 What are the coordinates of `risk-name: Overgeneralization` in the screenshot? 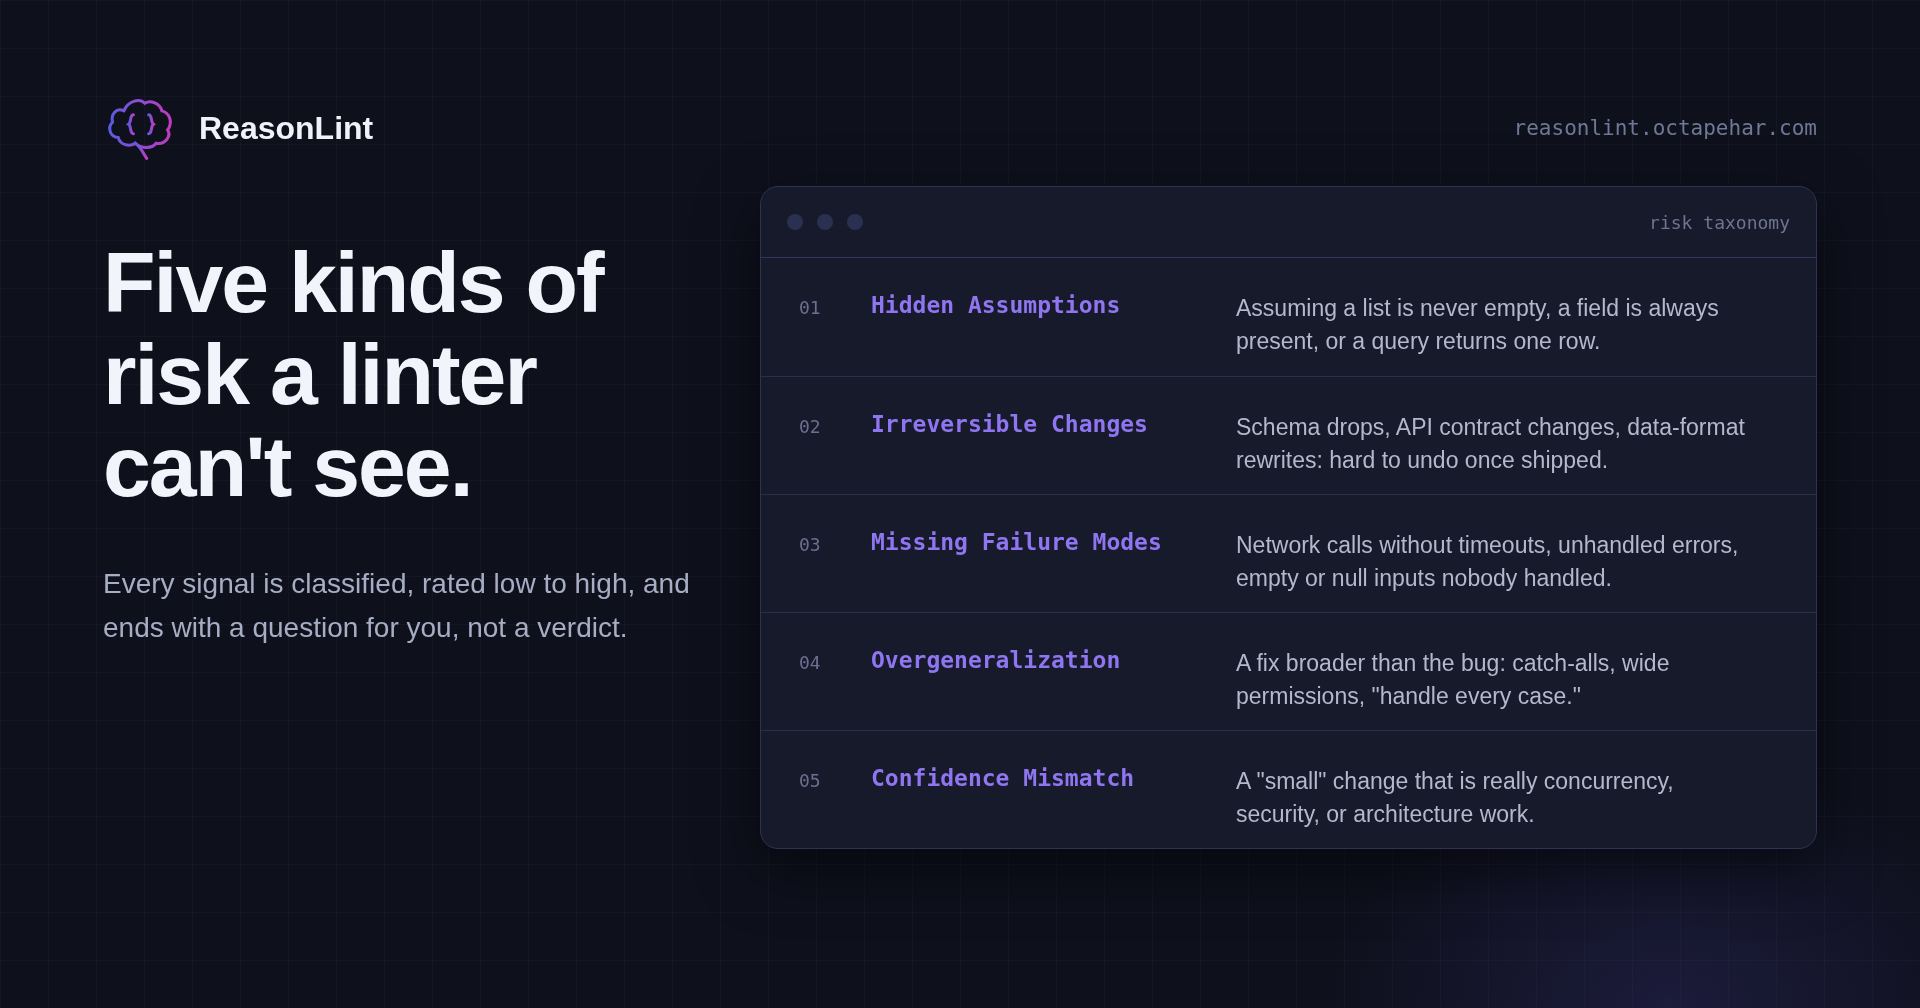 It's located at (996, 660).